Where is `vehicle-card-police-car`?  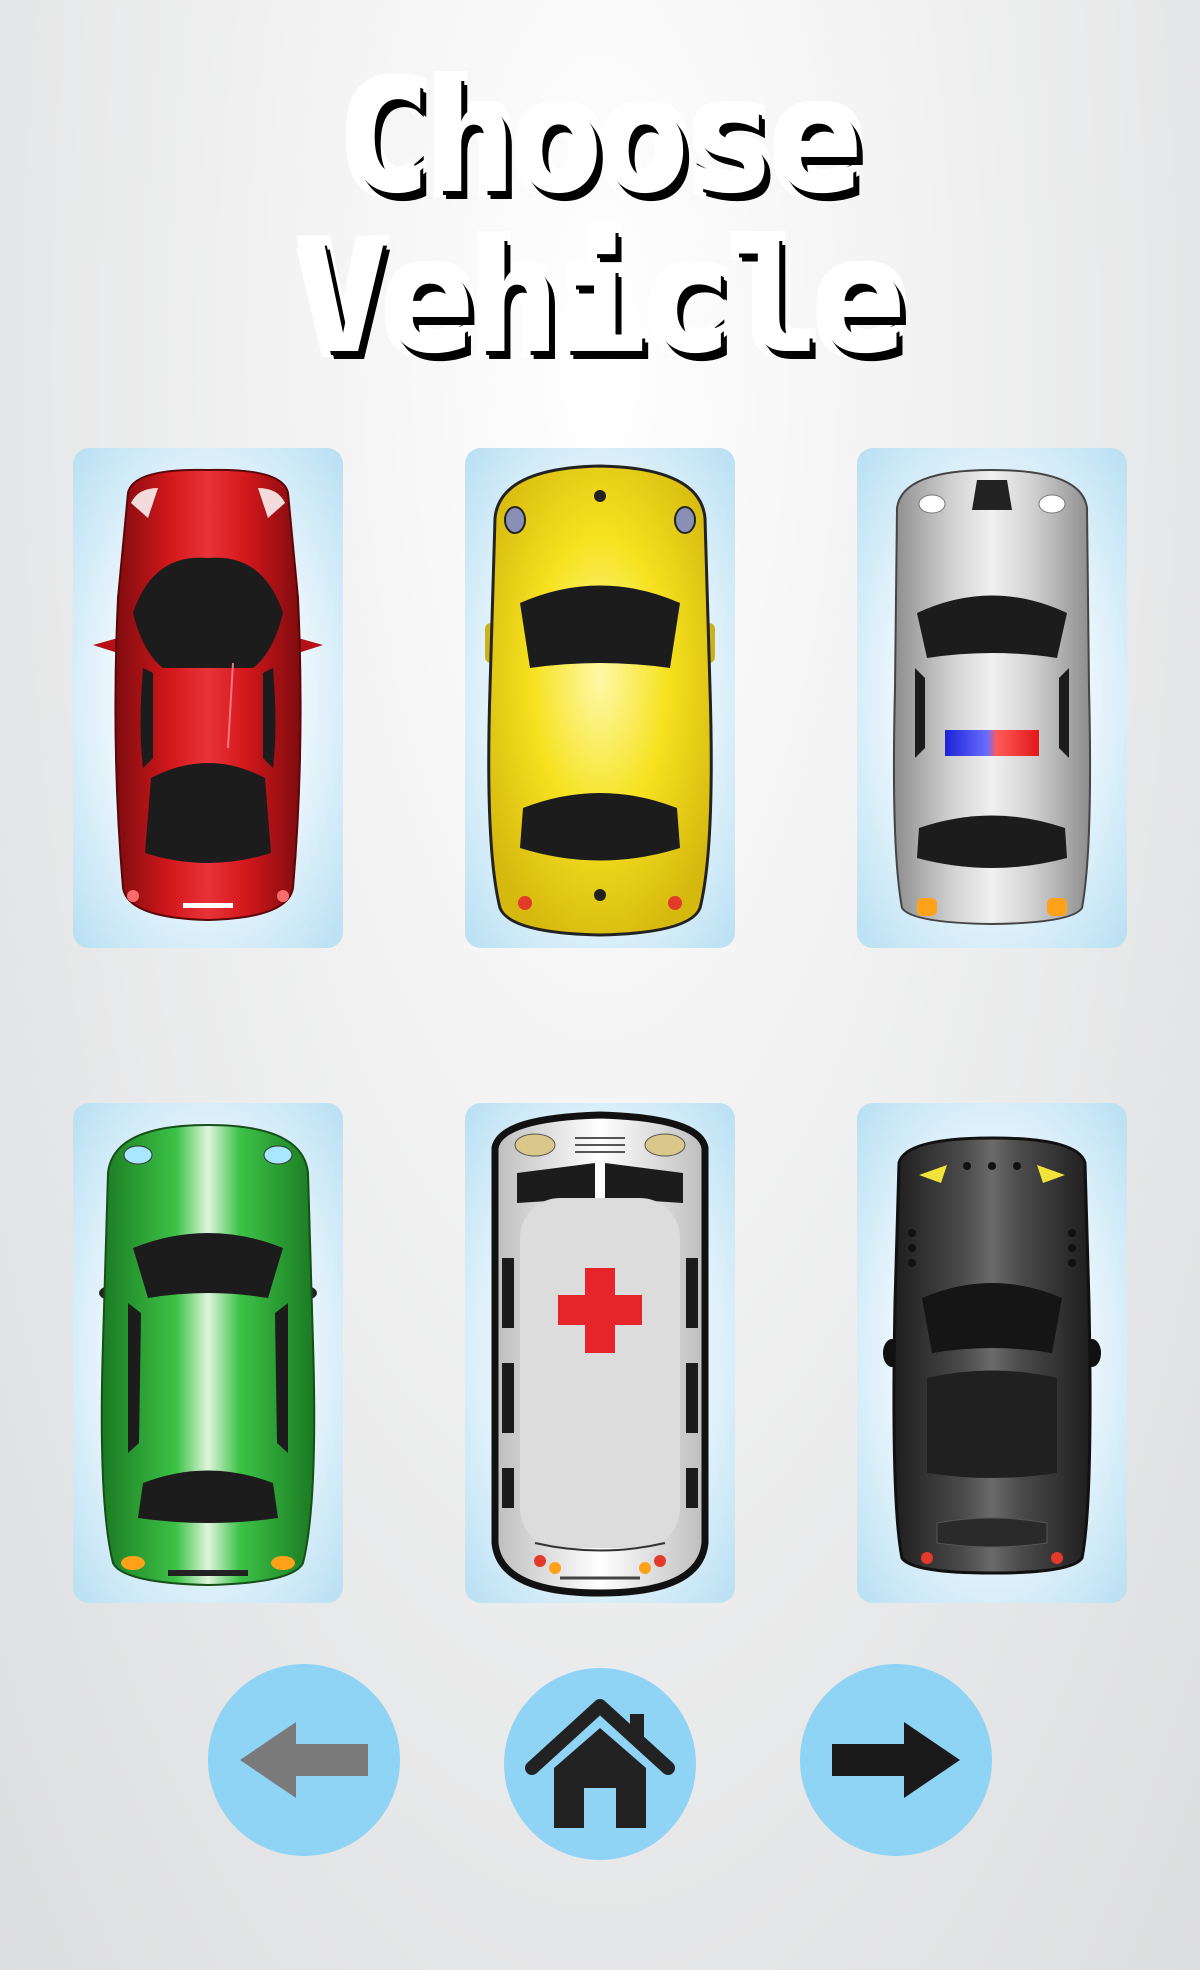
vehicle-card-police-car is located at coordinates (992, 698).